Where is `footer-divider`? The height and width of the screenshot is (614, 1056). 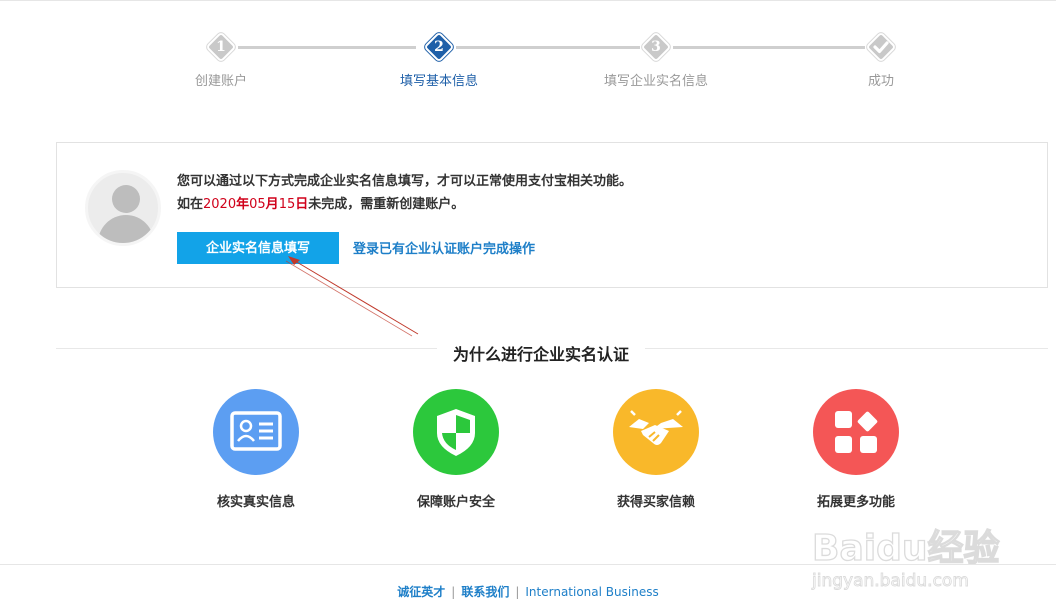 footer-divider is located at coordinates (528, 564).